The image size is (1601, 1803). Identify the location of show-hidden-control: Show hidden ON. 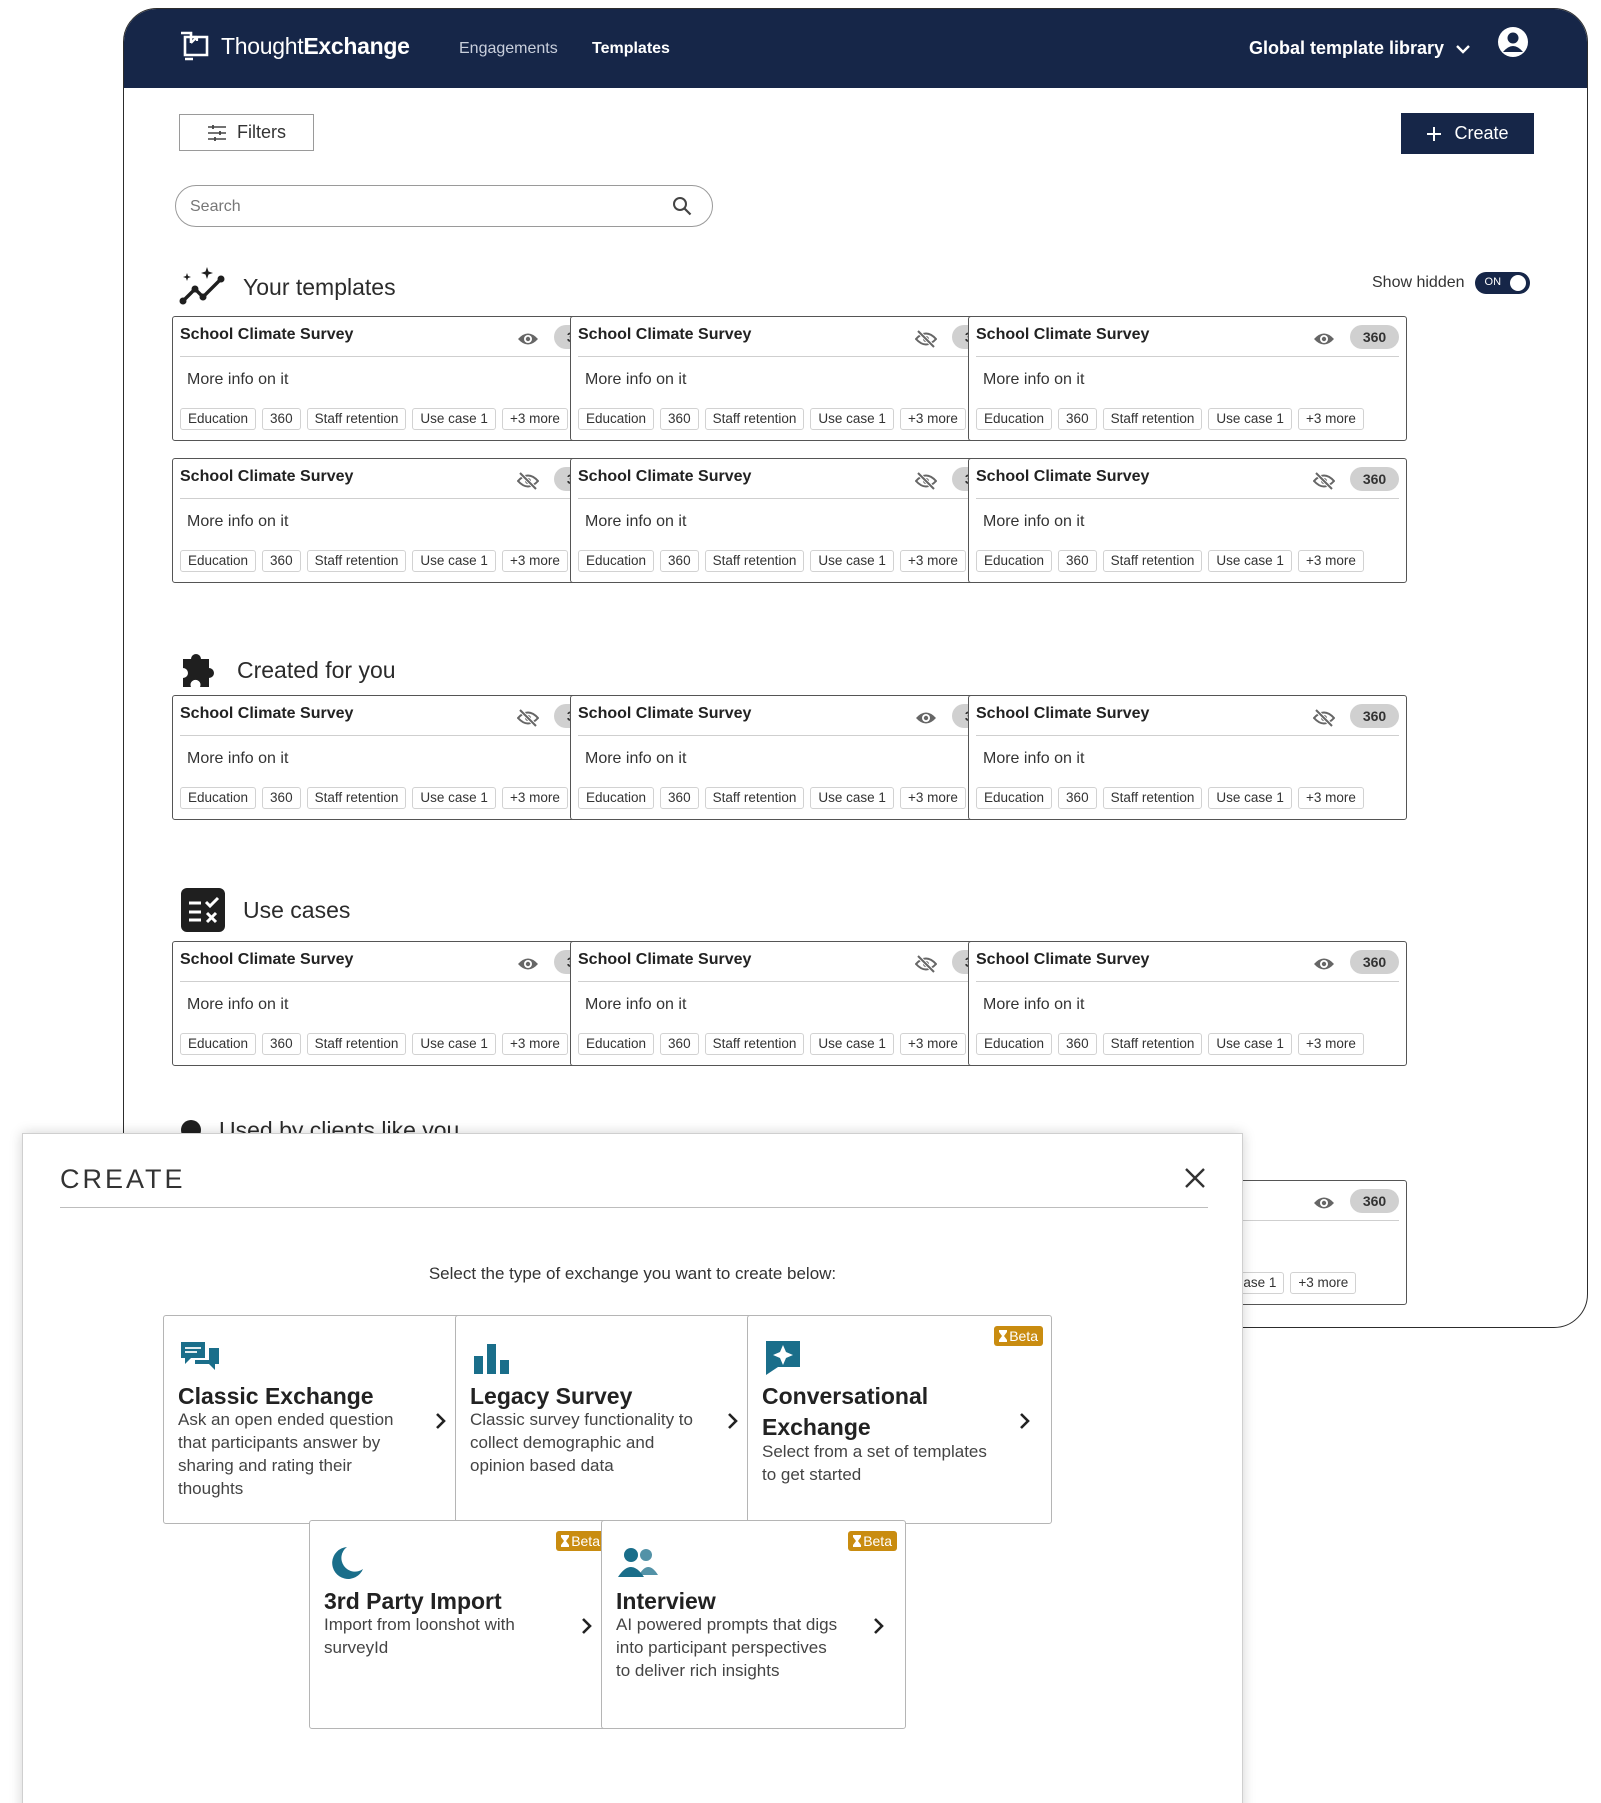
(1451, 283).